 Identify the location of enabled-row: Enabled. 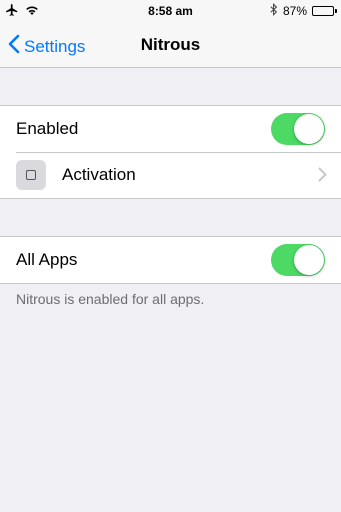
(170, 129).